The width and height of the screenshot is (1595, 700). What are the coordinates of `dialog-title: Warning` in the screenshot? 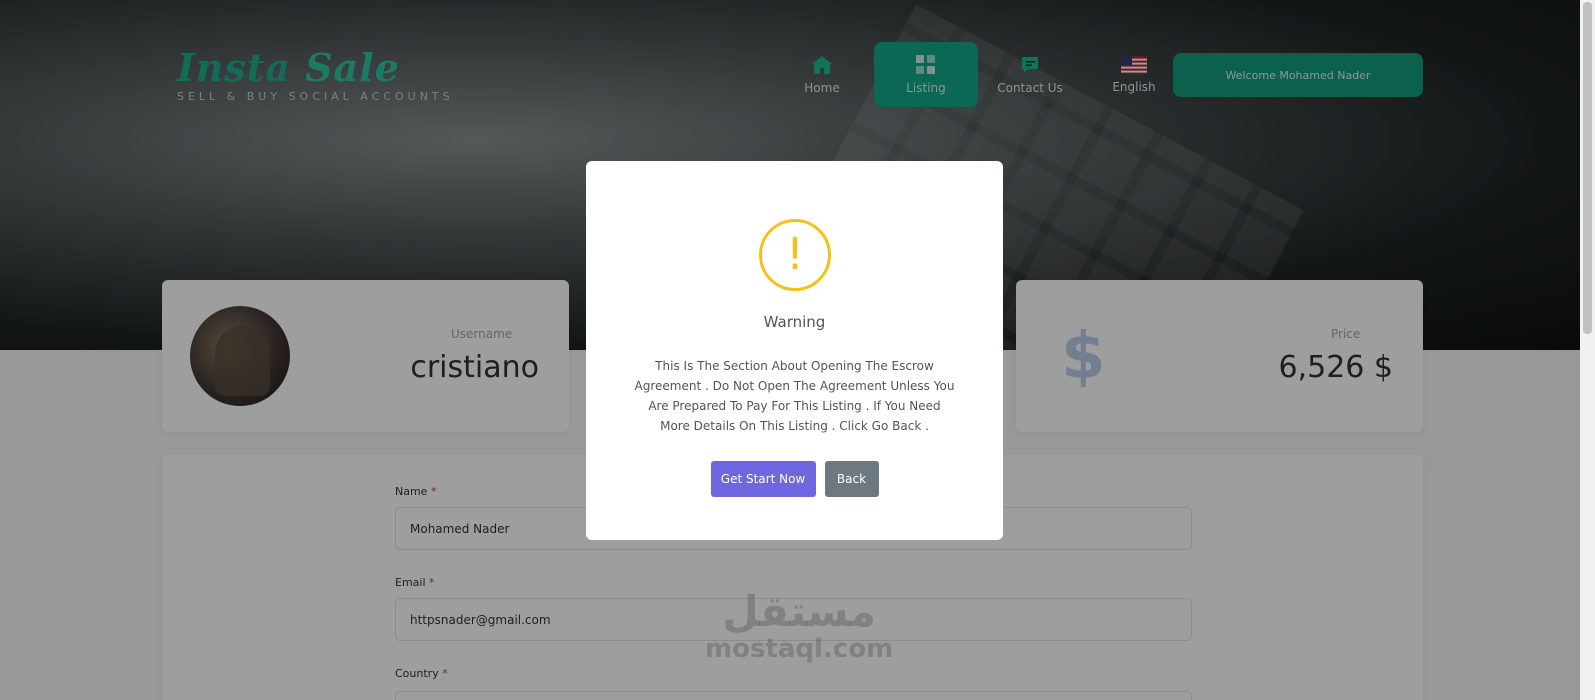 It's located at (794, 322).